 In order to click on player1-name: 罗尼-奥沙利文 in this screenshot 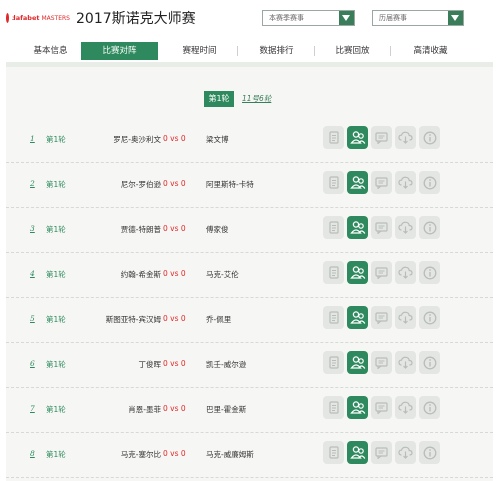, I will do `click(137, 139)`.